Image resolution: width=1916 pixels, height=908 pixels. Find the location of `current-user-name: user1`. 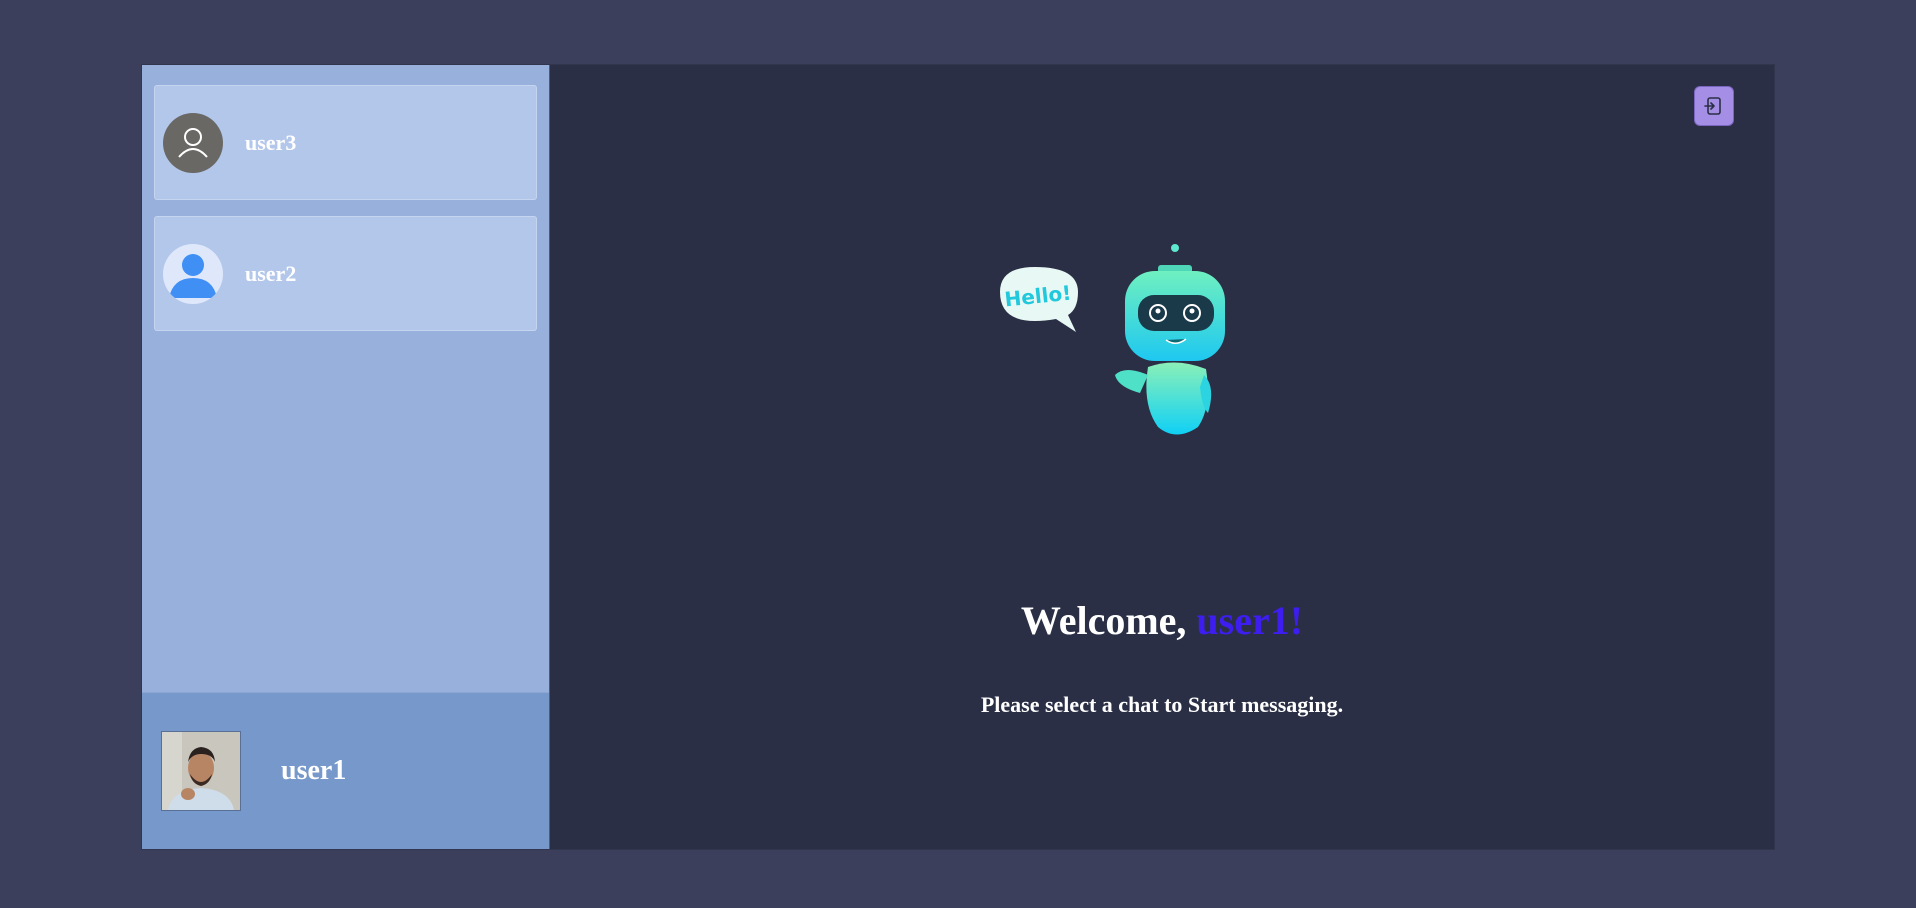

current-user-name: user1 is located at coordinates (314, 770).